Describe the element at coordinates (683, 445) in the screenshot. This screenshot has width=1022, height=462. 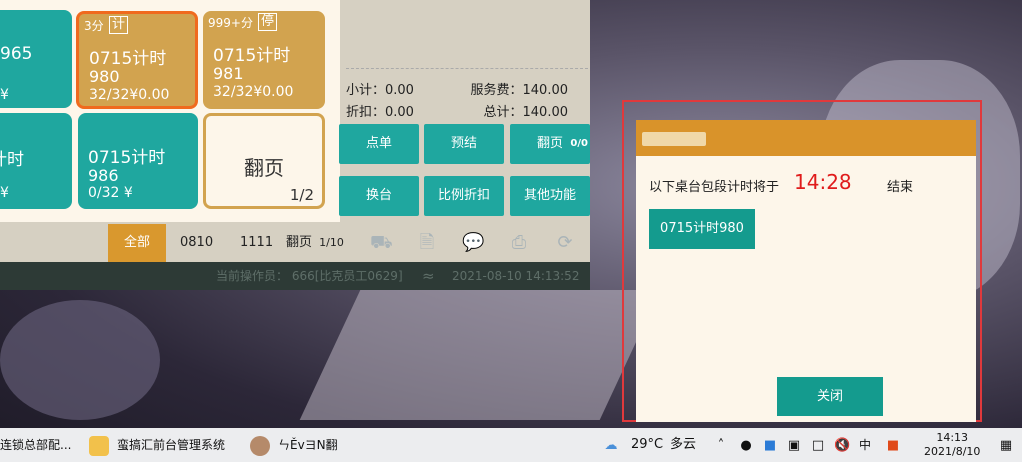
I see `weather-desc: 多云` at that location.